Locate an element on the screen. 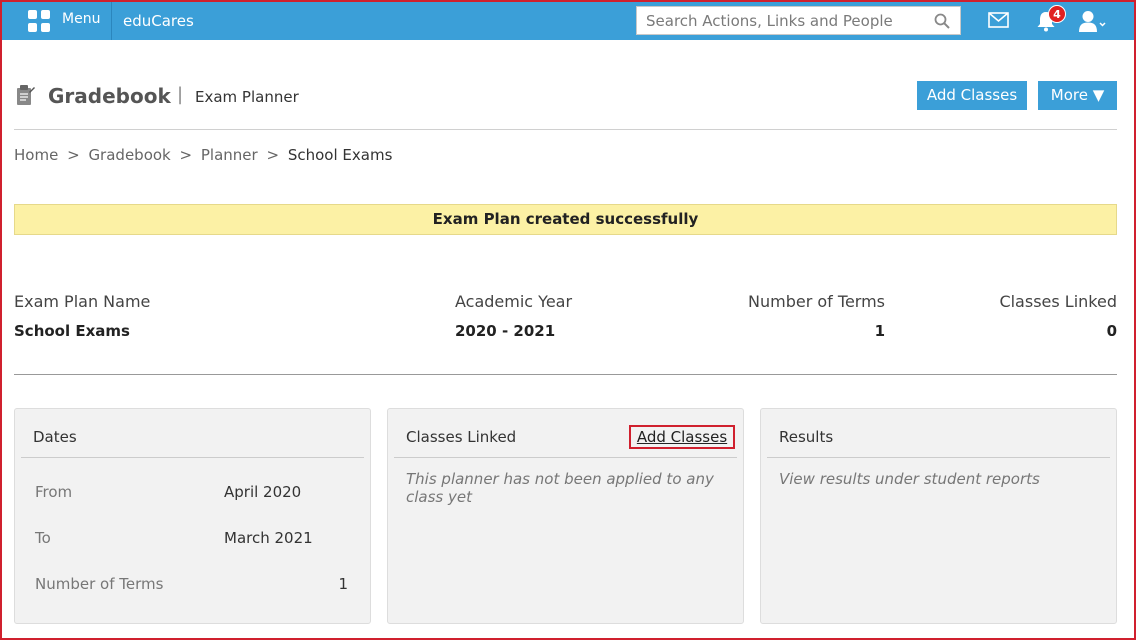 This screenshot has width=1136, height=640. from-label: From is located at coordinates (54, 492).